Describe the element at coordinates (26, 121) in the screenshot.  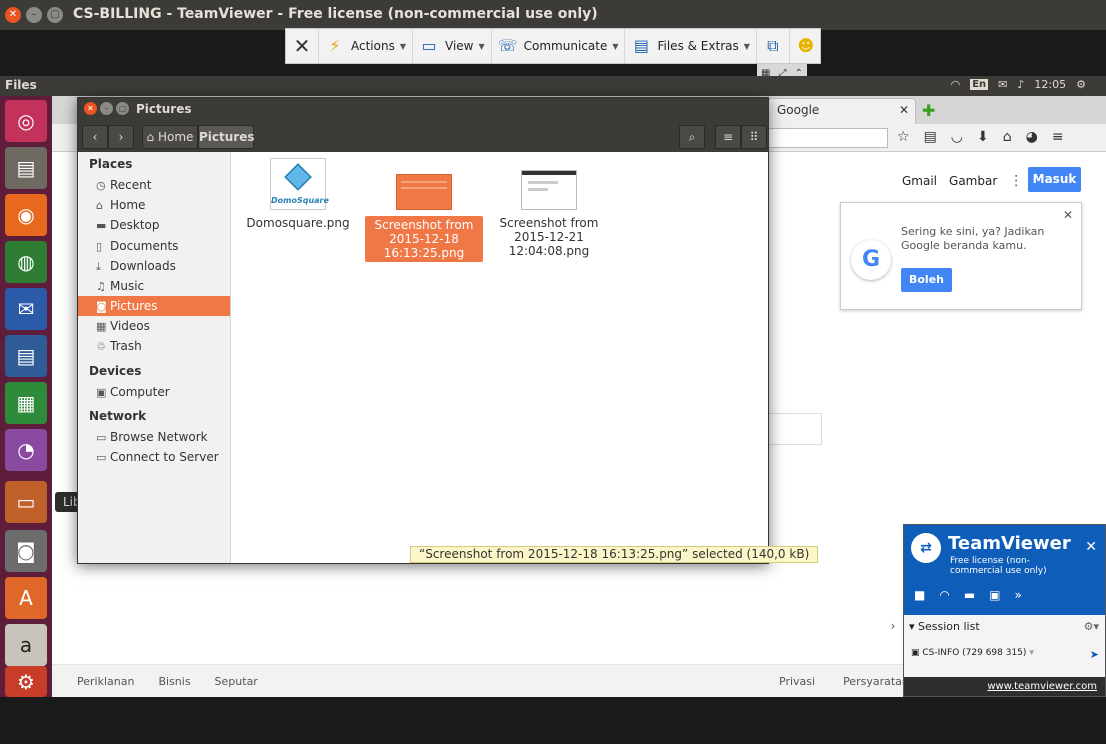
I see `ubuntu-dash-icon: ◎` at that location.